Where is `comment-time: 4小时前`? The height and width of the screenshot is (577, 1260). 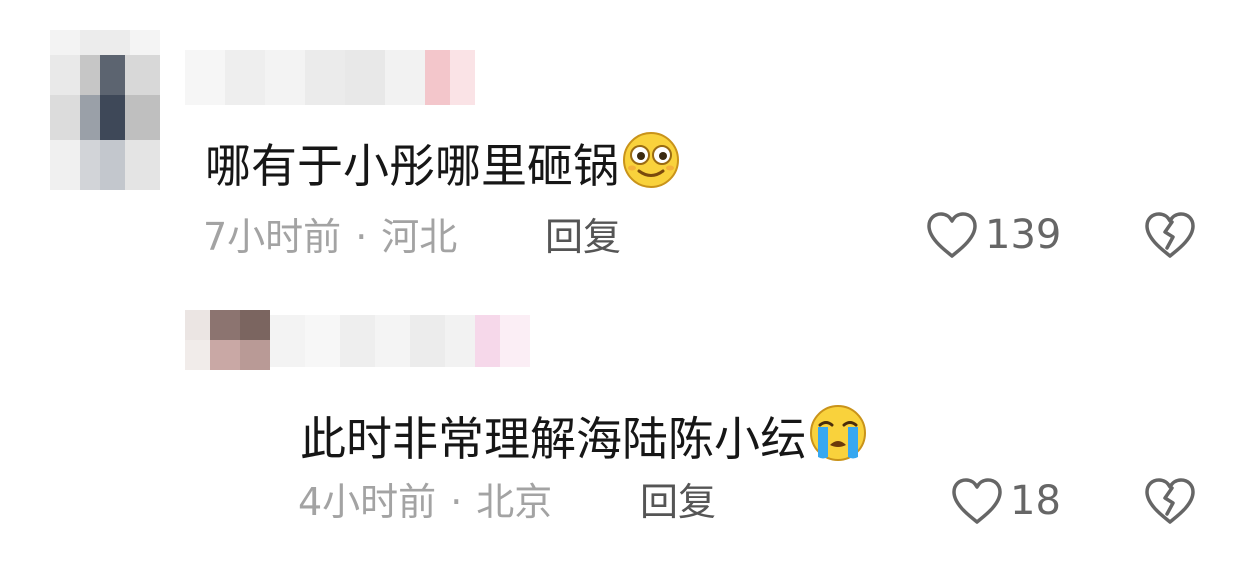
comment-time: 4小时前 is located at coordinates (367, 502).